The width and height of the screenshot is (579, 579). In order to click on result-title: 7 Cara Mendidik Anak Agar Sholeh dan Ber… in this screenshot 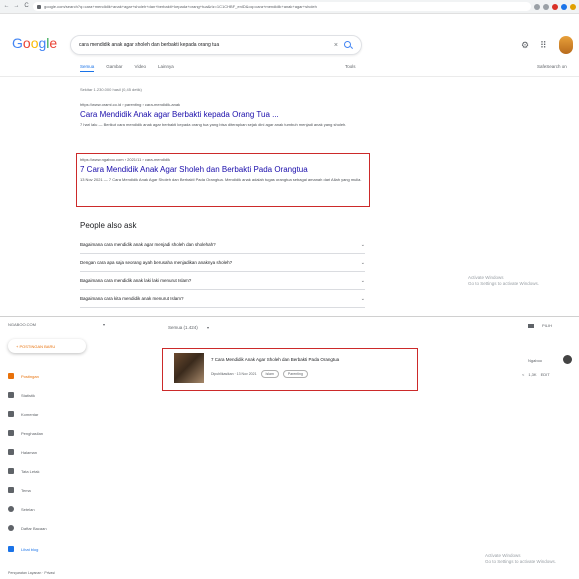, I will do `click(225, 169)`.